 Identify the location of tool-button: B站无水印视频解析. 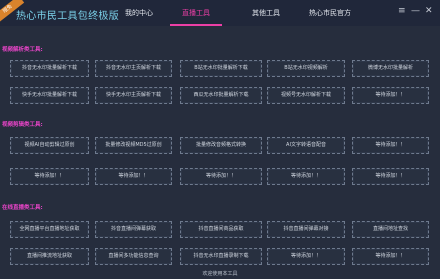
(306, 68).